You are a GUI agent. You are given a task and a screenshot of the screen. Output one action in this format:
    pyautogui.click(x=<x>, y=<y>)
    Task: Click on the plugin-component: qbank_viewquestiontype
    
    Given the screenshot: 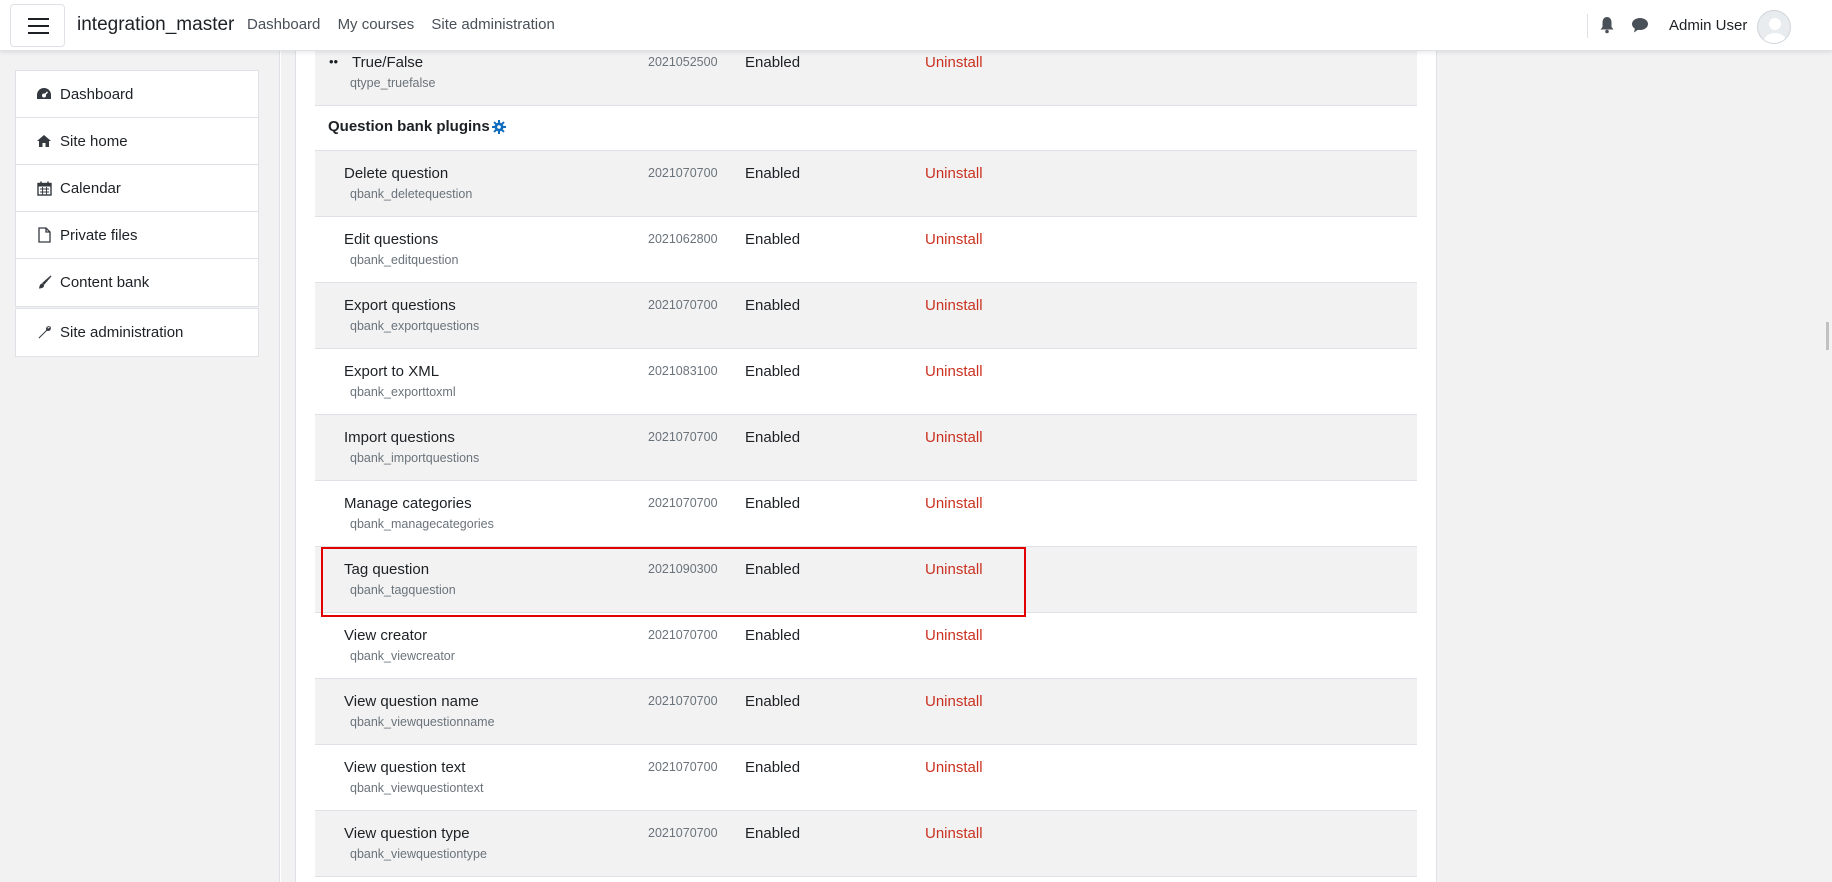 What is the action you would take?
    pyautogui.click(x=418, y=854)
    